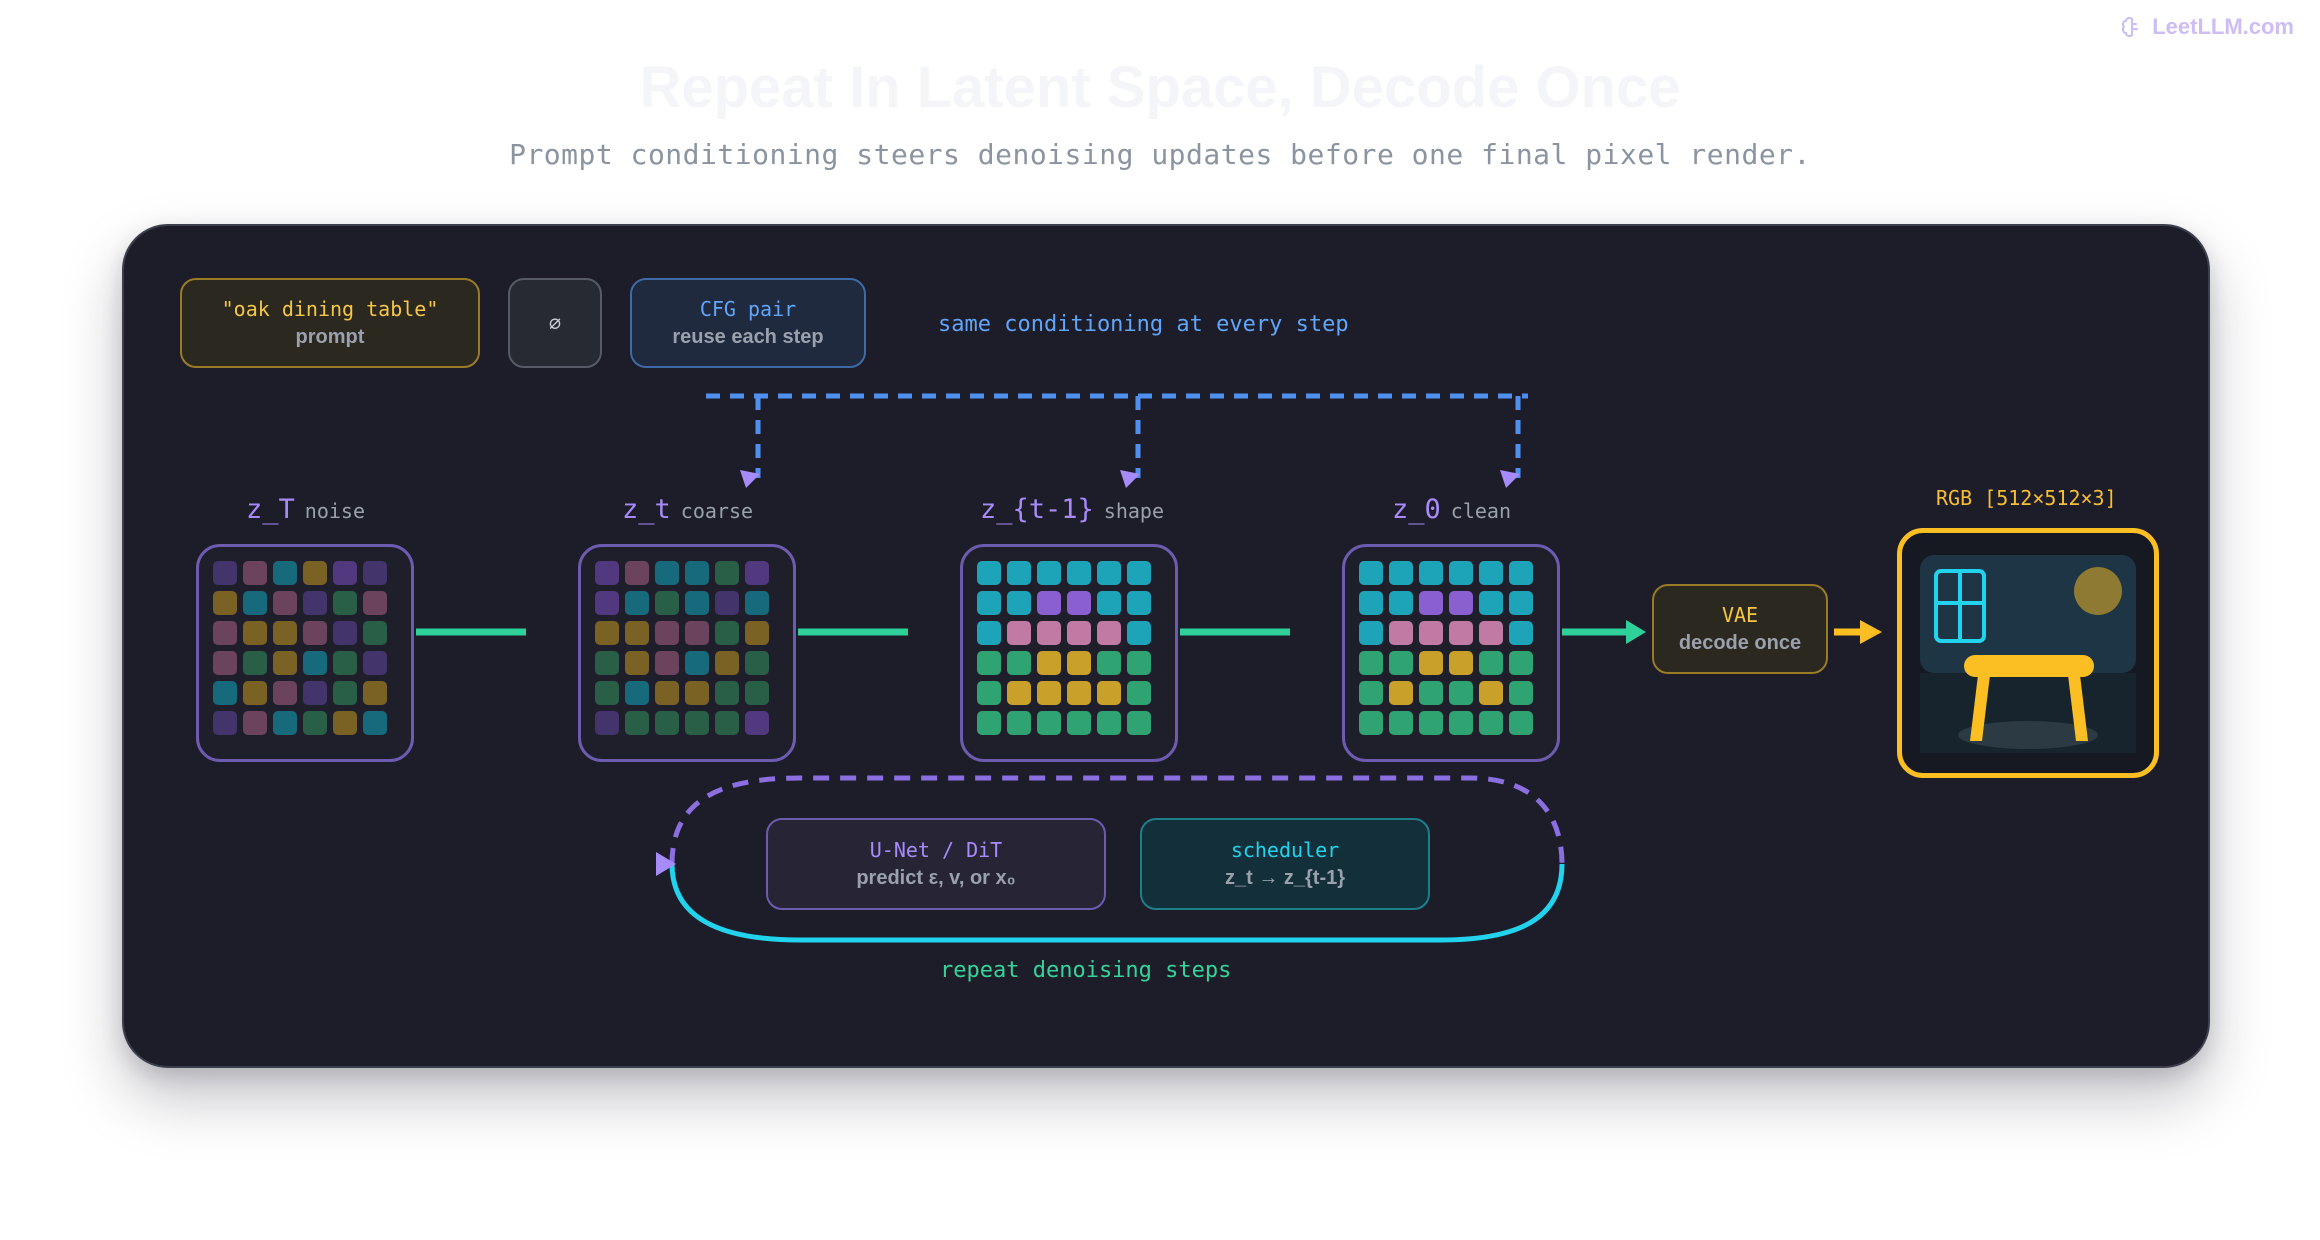  Describe the element at coordinates (2026, 498) in the screenshot. I see `output-label: RGB [512×512×3]` at that location.